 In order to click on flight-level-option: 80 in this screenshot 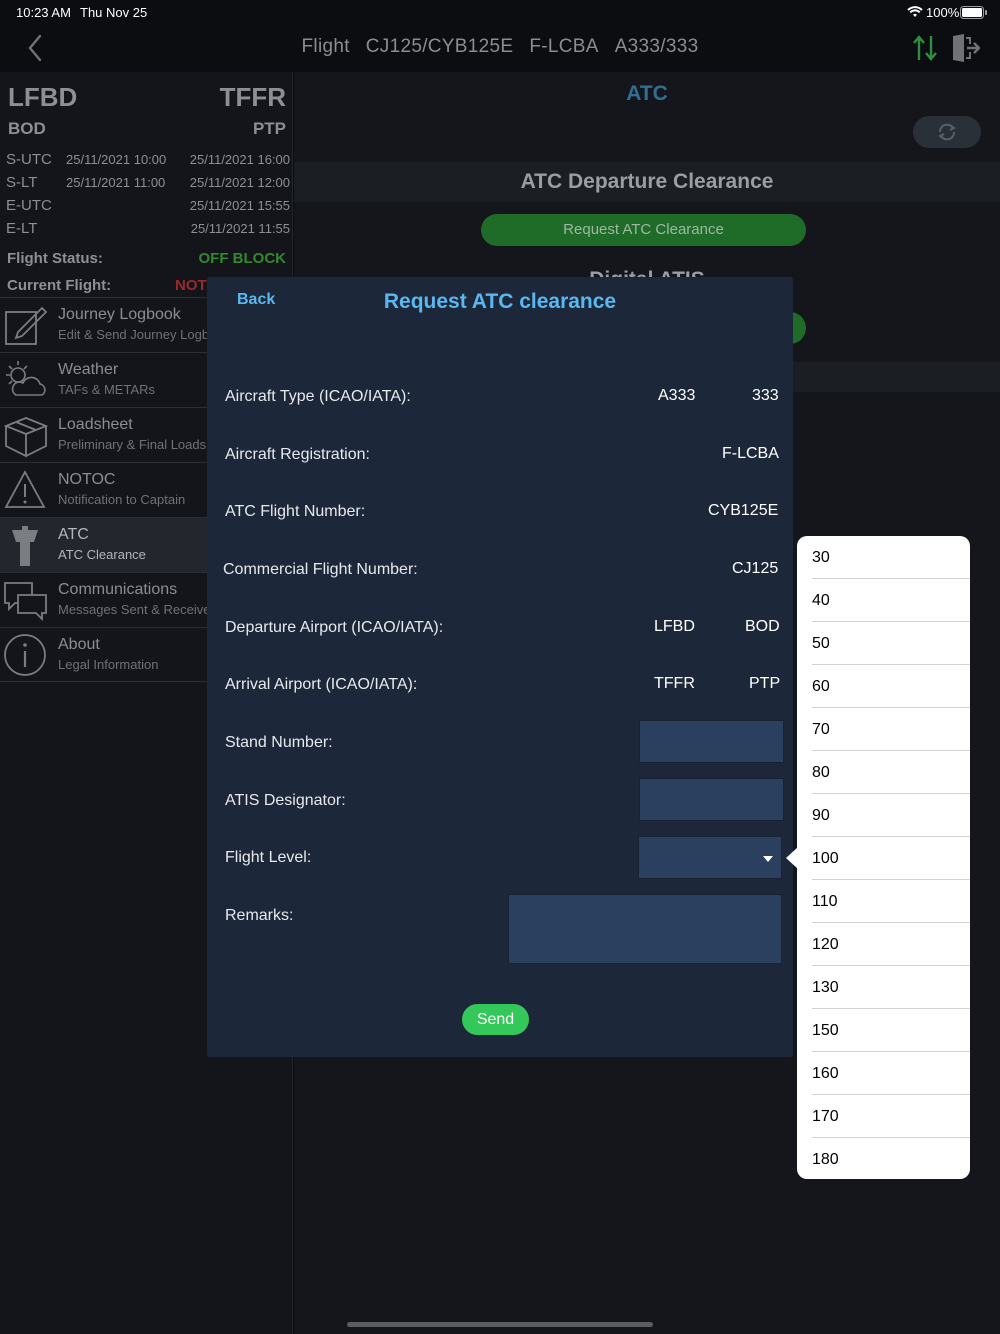, I will do `click(883, 772)`.